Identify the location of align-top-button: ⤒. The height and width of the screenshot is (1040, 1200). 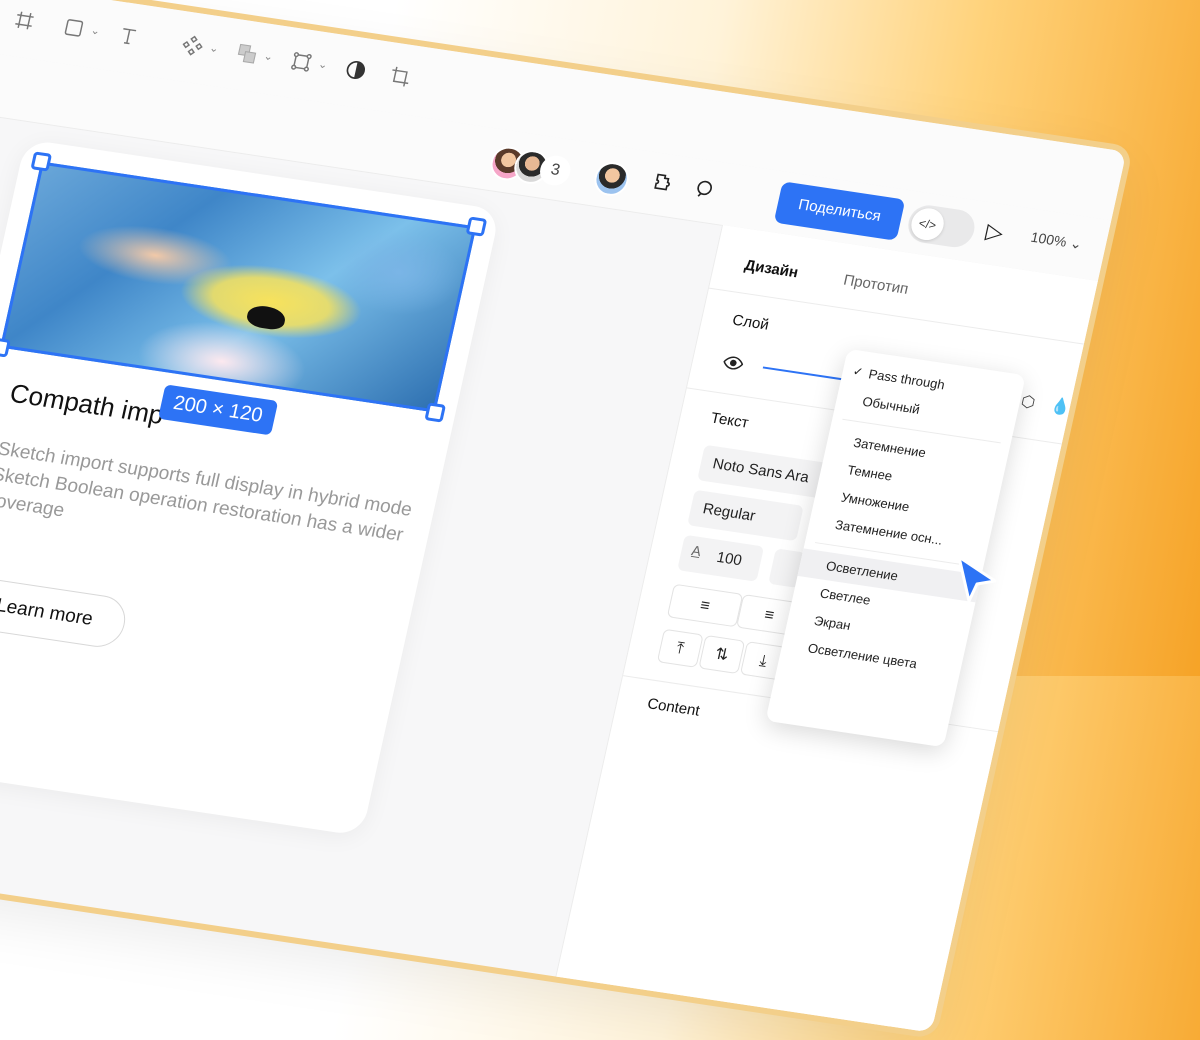
(680, 648).